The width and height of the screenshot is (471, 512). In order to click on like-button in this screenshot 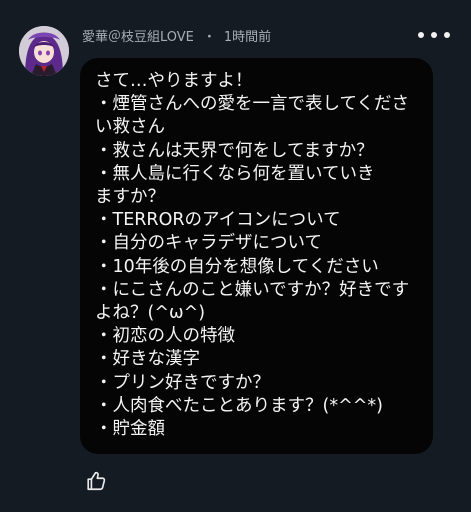, I will do `click(96, 481)`.